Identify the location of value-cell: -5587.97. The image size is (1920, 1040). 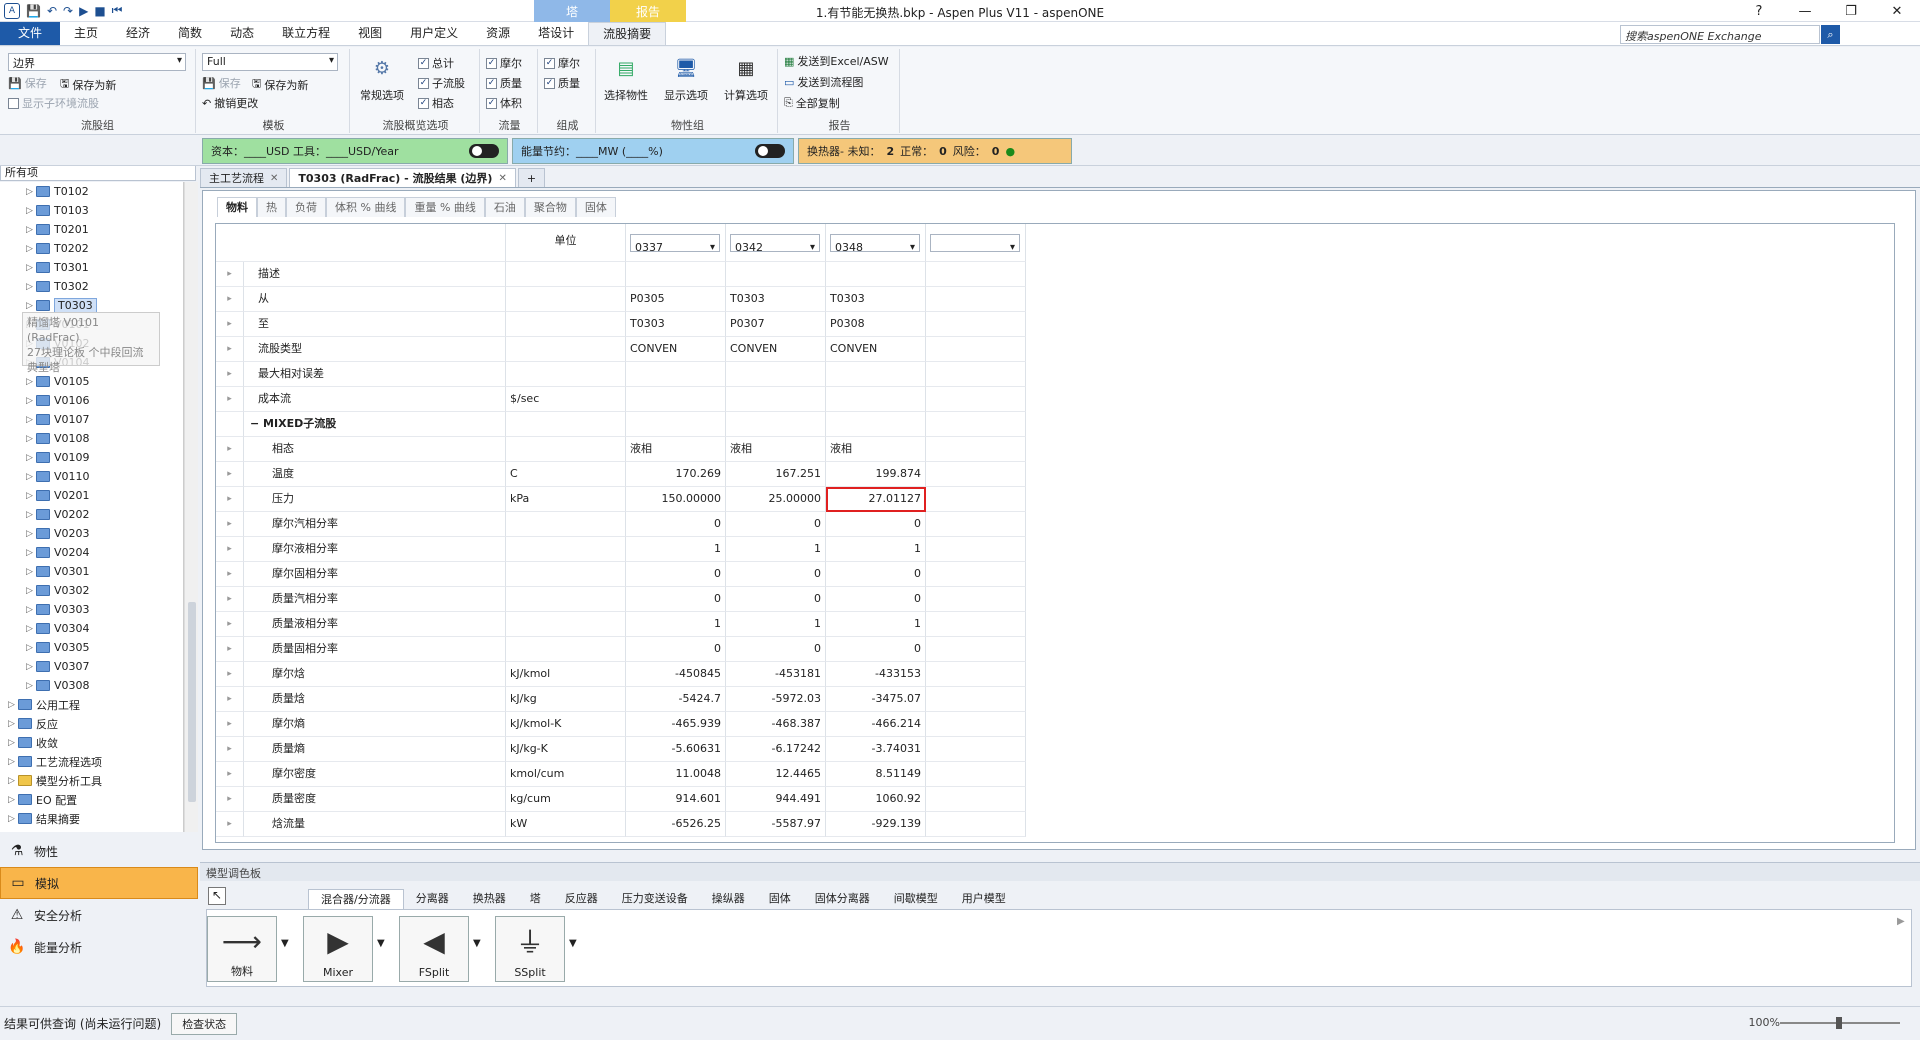
(776, 824).